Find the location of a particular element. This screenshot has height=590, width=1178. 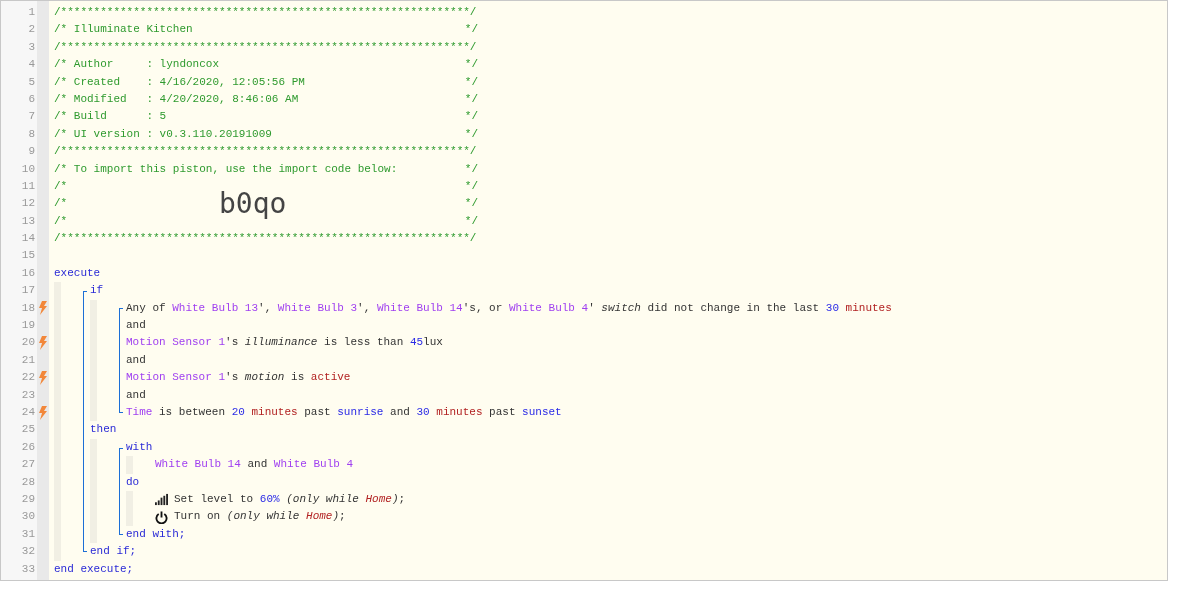

code-line: with is located at coordinates (139, 447).